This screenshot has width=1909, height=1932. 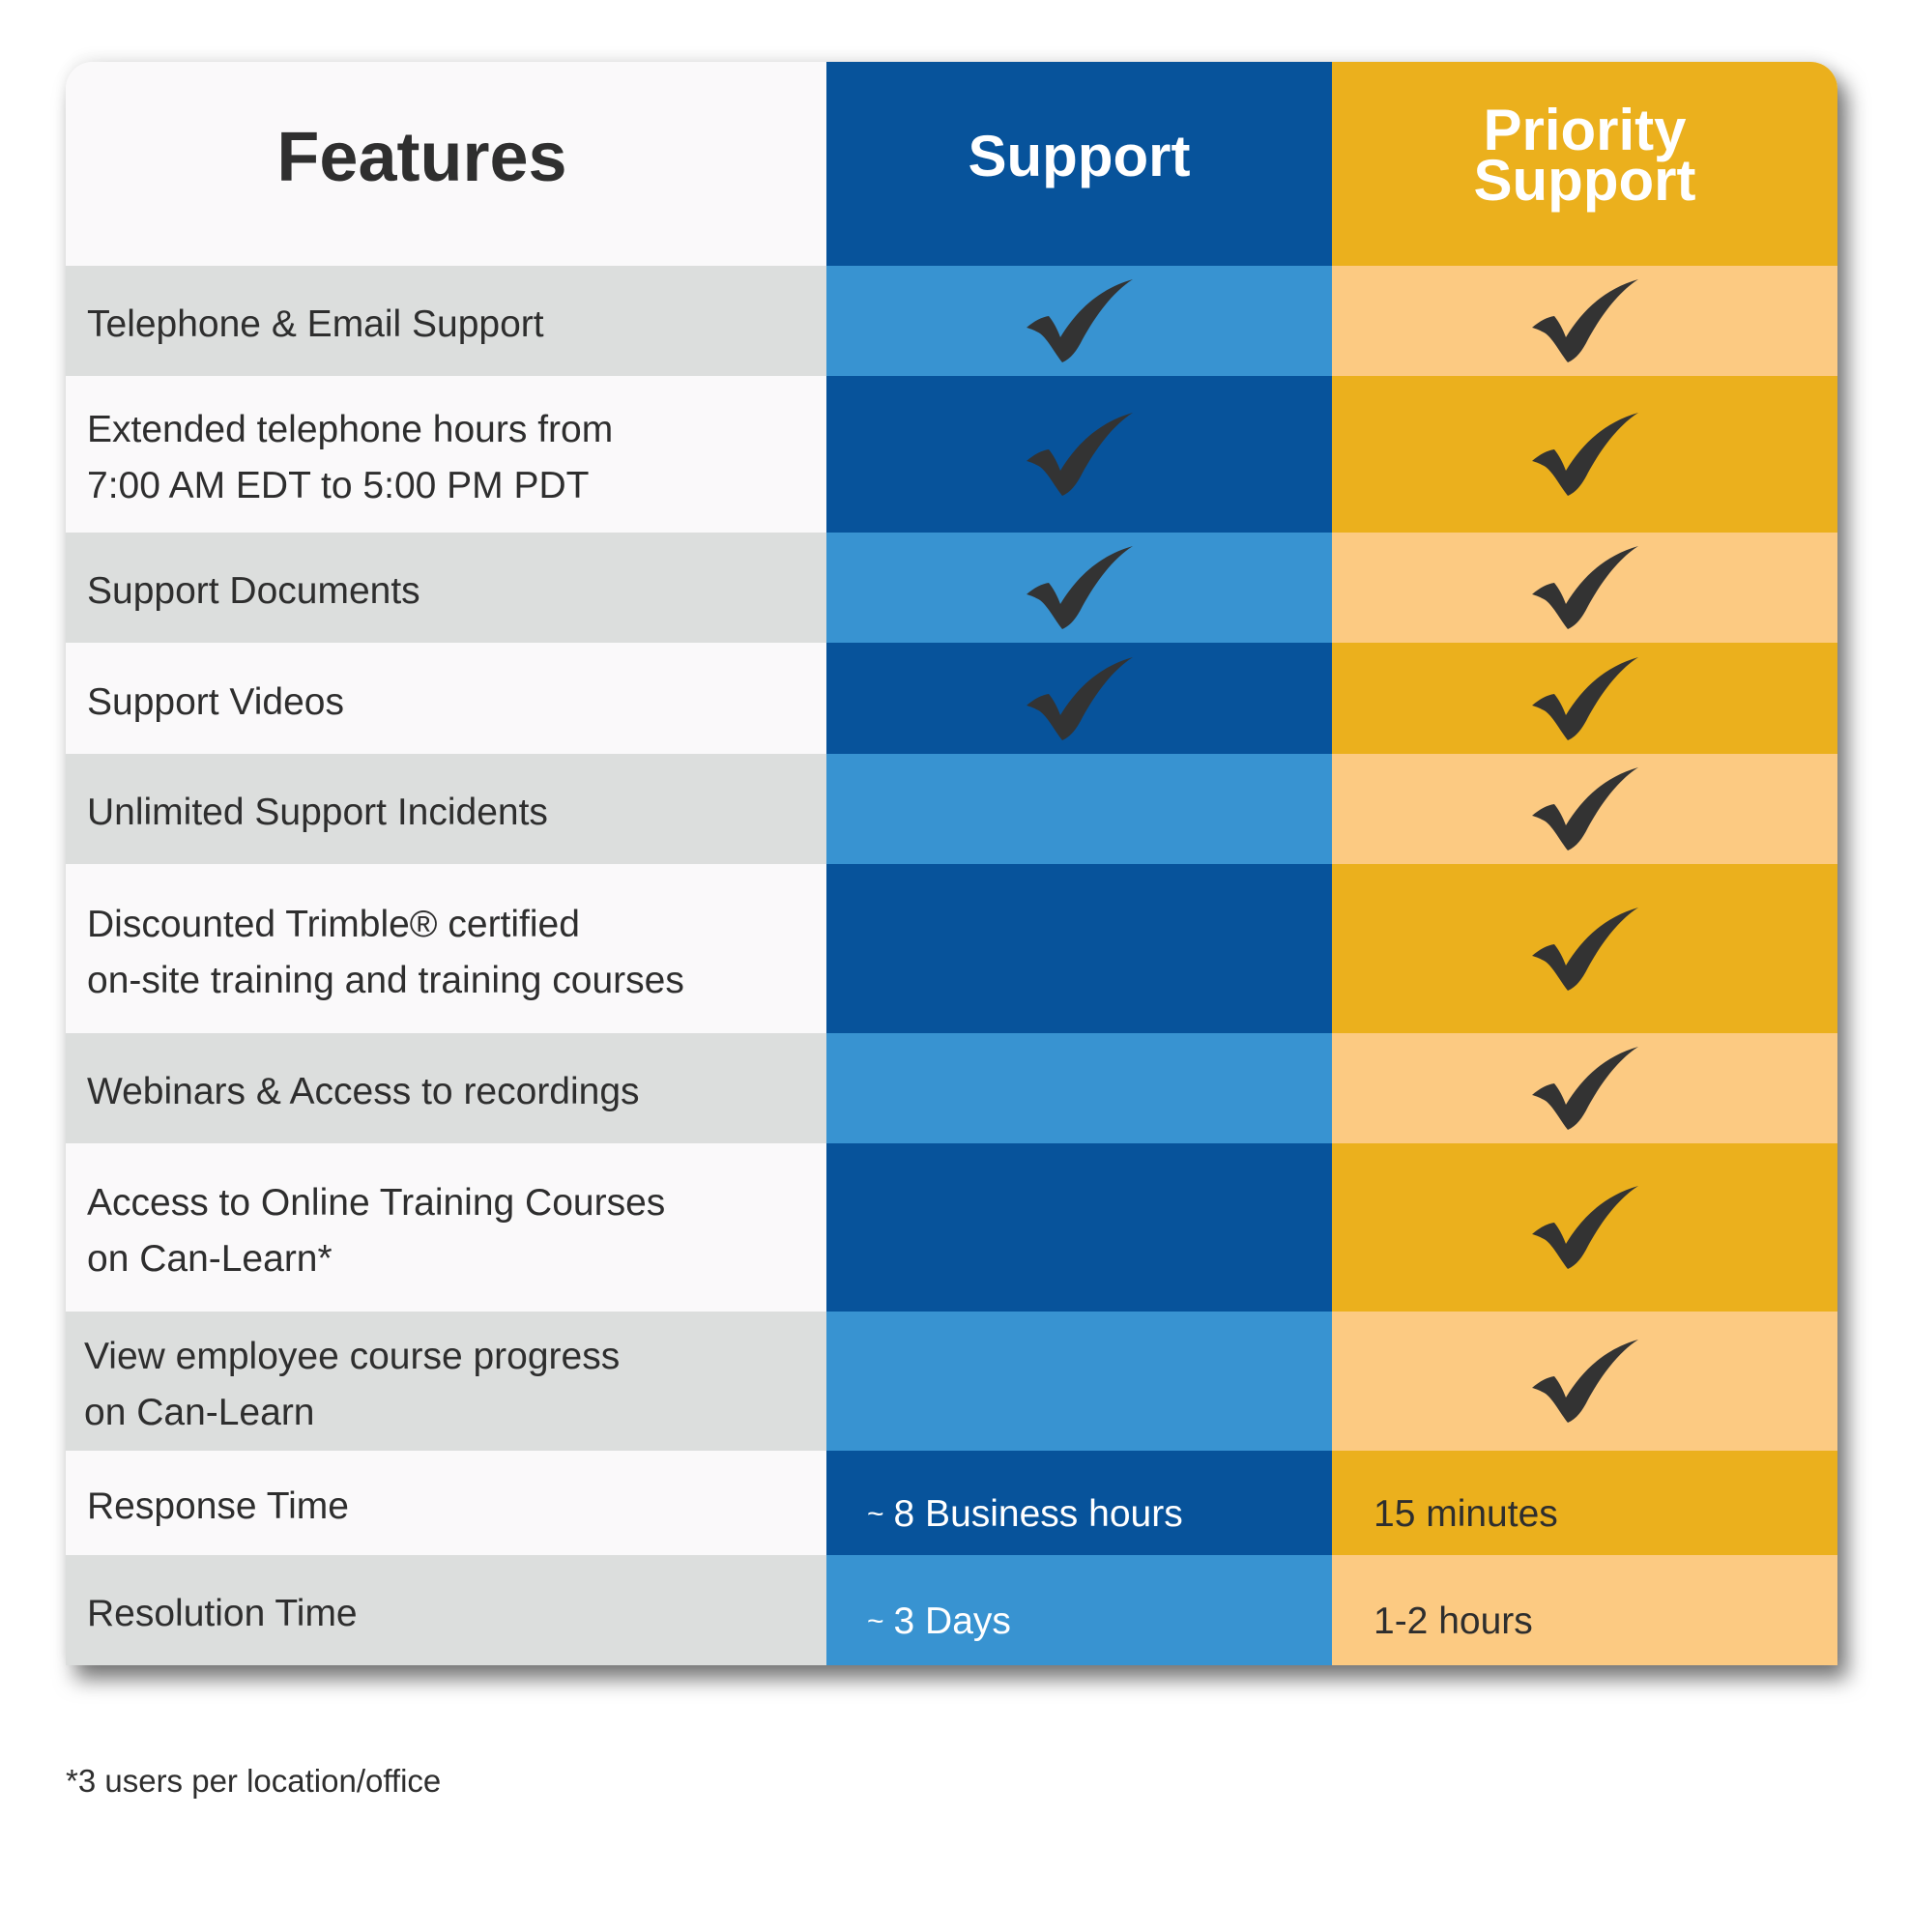 What do you see at coordinates (223, 1613) in the screenshot?
I see `feature-label: Resolution Time` at bounding box center [223, 1613].